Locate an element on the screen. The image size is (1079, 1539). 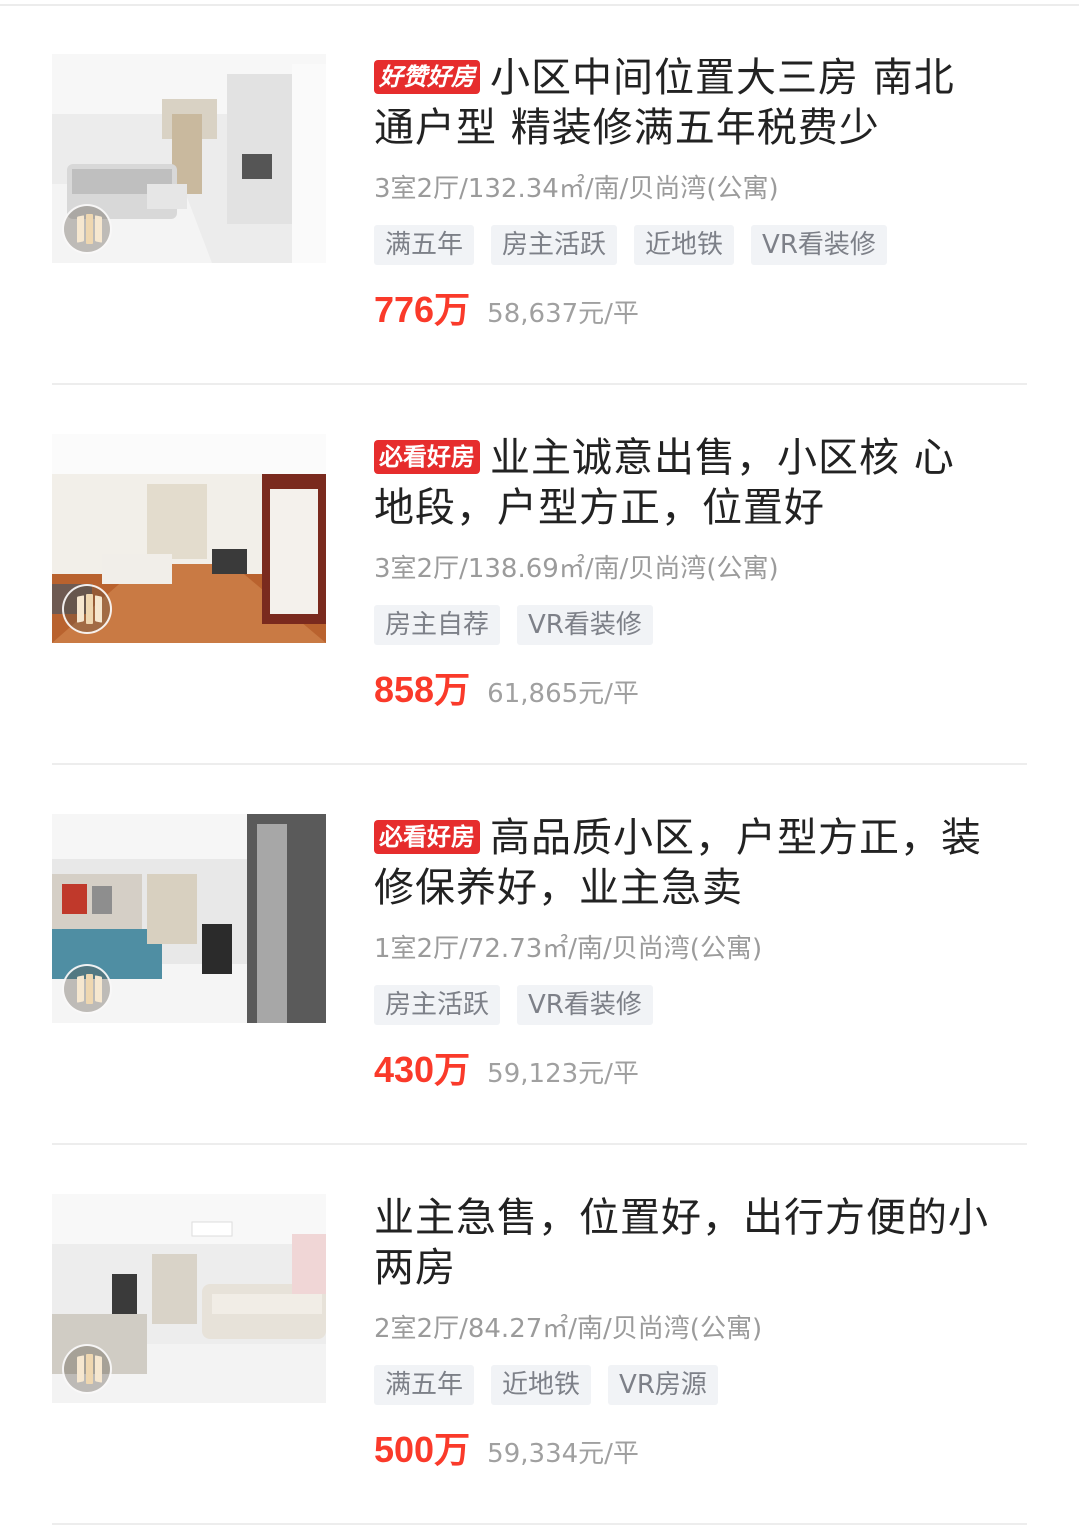
total-price: 500万 is located at coordinates (422, 1449).